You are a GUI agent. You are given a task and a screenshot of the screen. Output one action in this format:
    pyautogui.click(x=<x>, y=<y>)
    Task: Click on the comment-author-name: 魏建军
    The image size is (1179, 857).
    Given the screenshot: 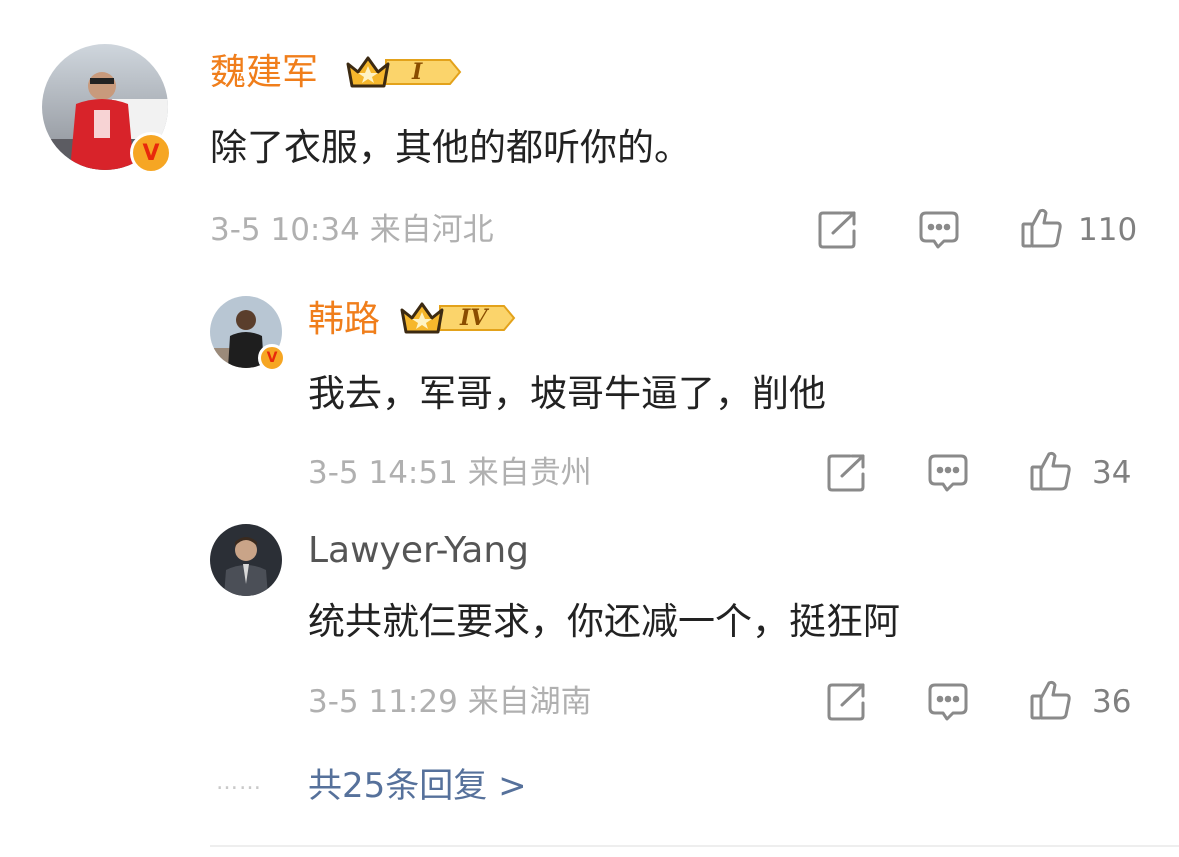 What is the action you would take?
    pyautogui.click(x=264, y=73)
    